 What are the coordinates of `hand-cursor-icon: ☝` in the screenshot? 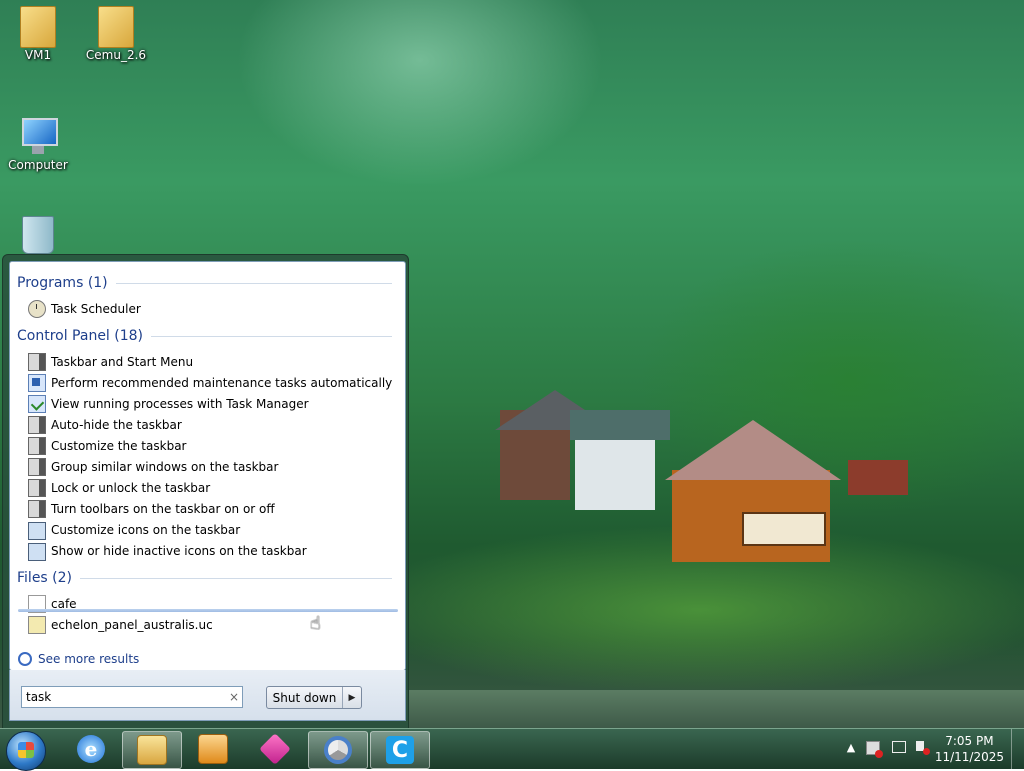 It's located at (315, 623).